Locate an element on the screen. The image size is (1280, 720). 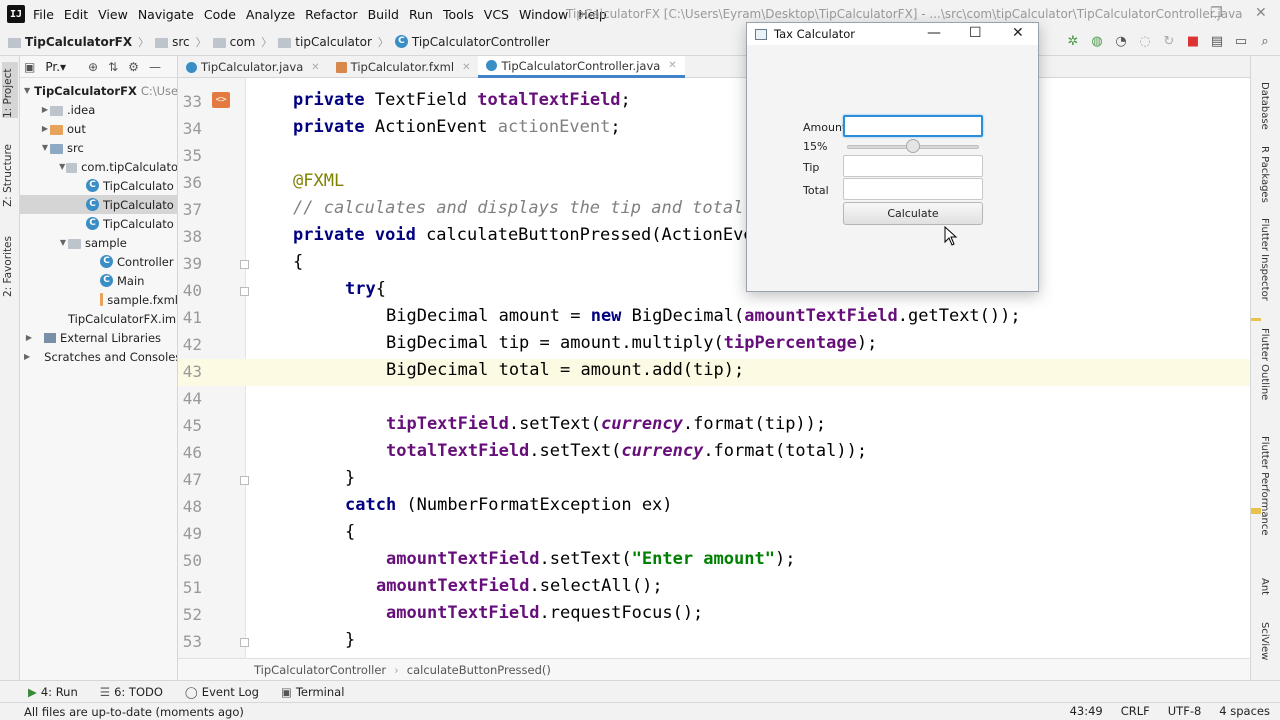
maximize-icon: ☐ is located at coordinates (975, 33).